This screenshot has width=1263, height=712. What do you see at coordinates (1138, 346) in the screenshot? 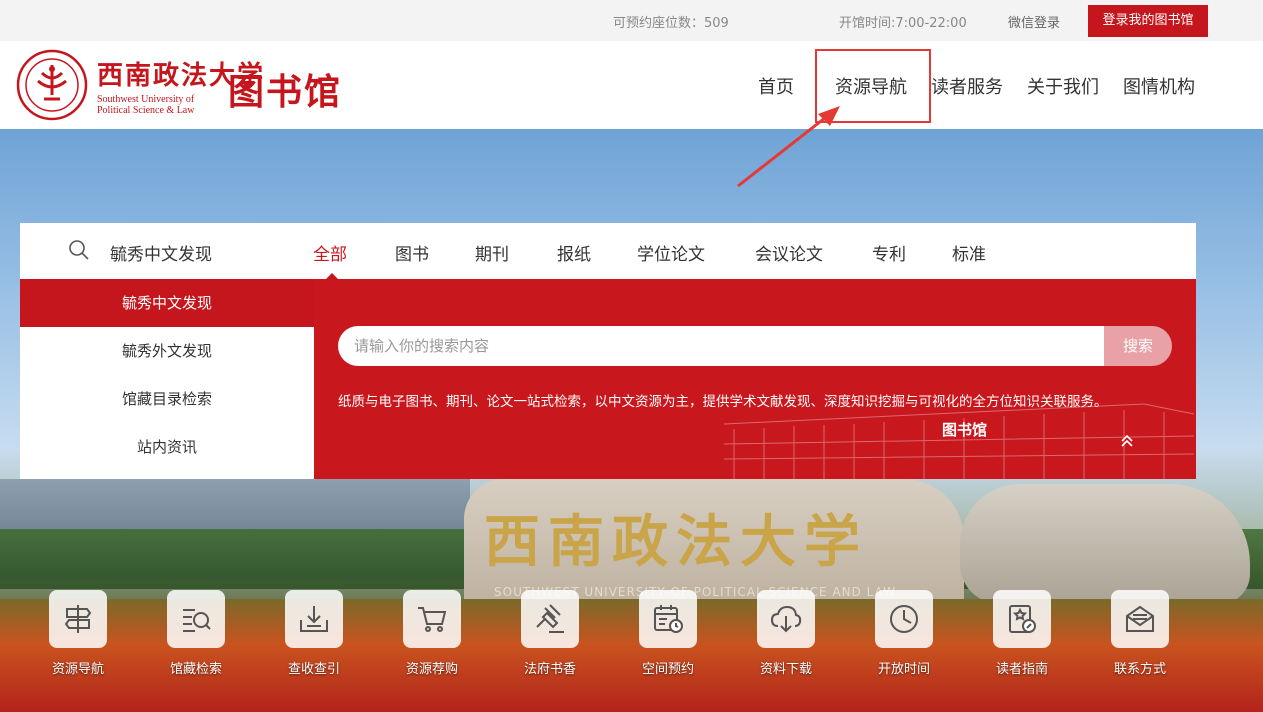
I see `search-button: 搜索` at bounding box center [1138, 346].